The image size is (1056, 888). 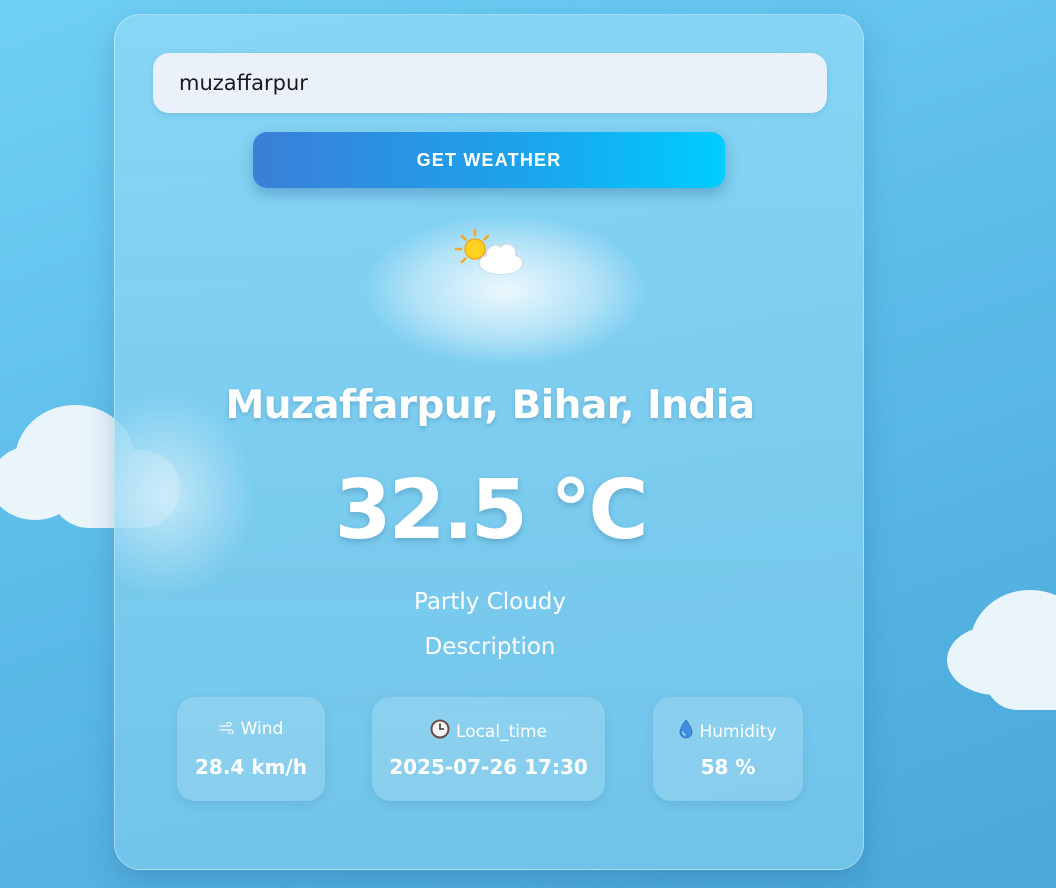 I want to click on wind-stat-card: Wind 28.4 km/h, so click(x=251, y=749).